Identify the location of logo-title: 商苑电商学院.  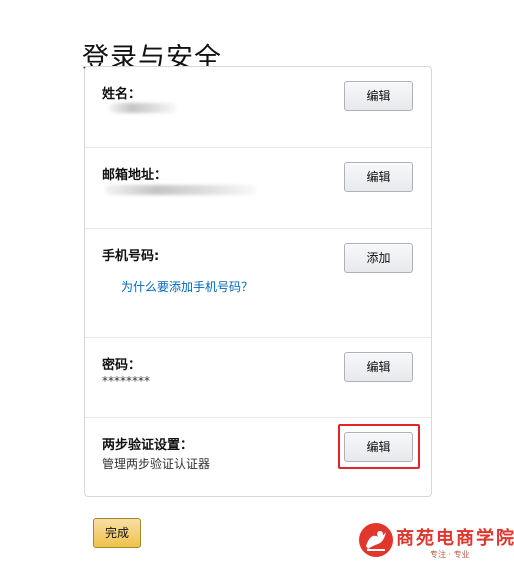
(455, 538).